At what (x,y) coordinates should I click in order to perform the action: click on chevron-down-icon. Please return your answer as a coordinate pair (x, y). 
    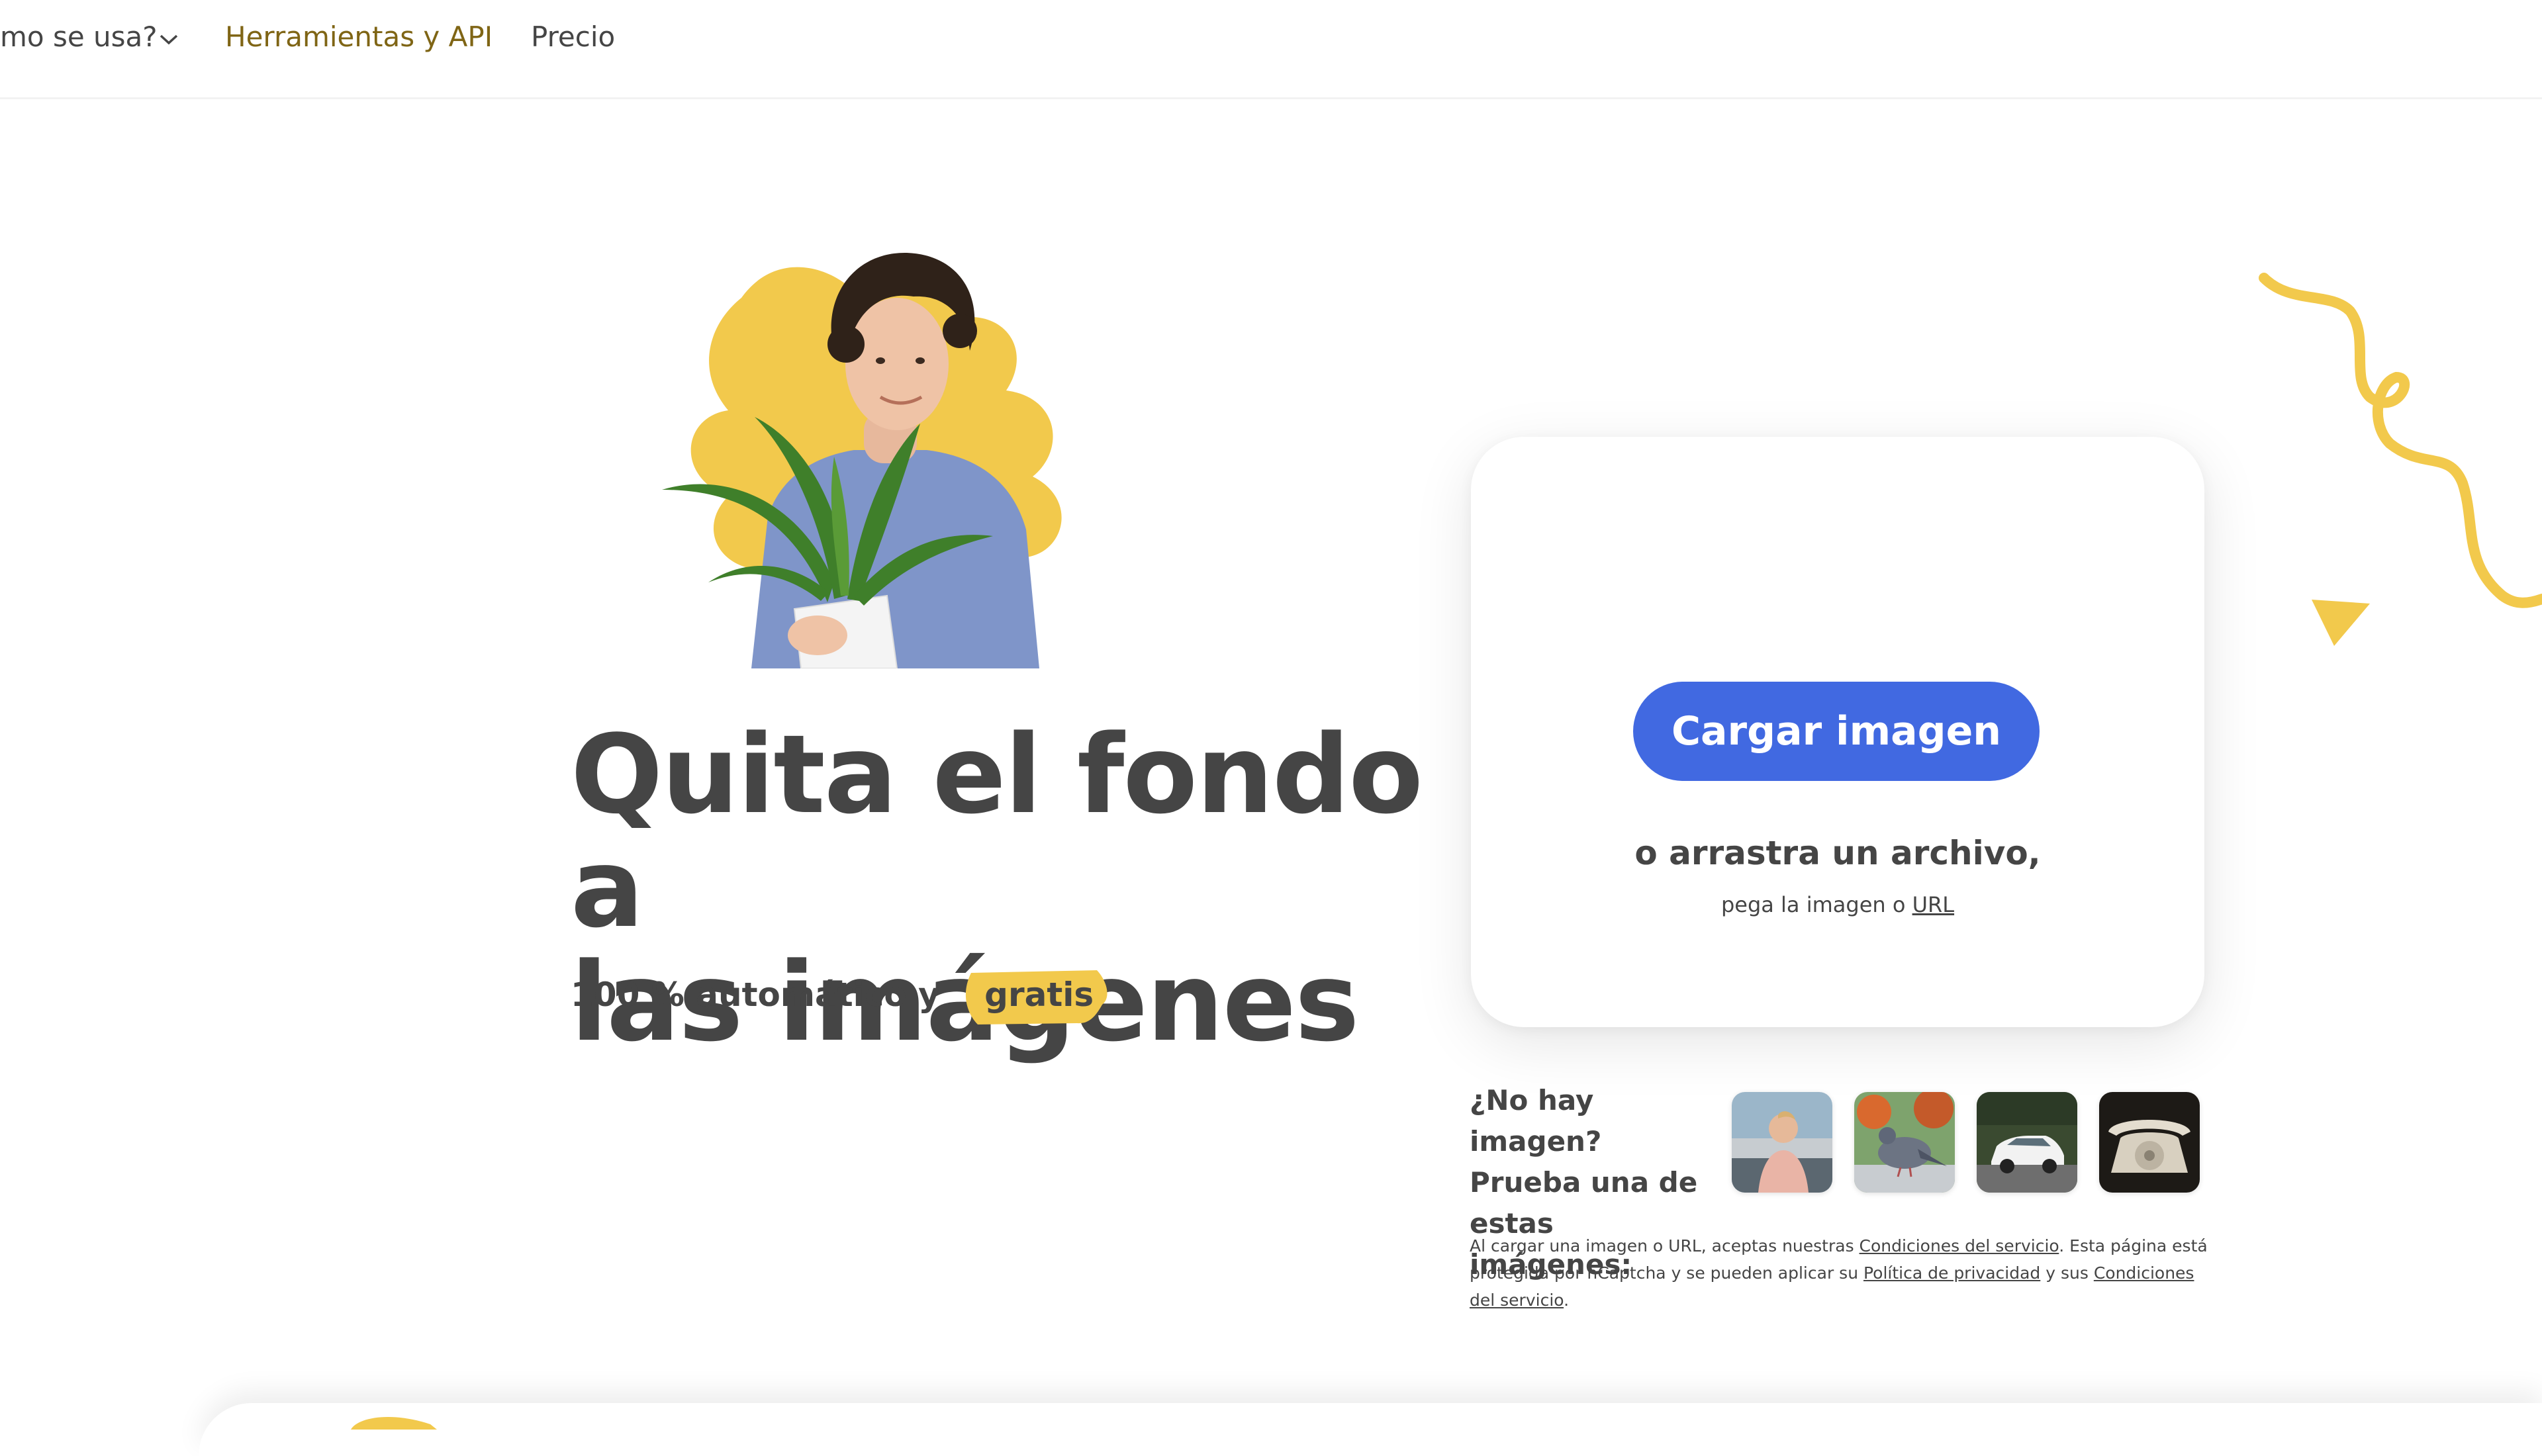
    Looking at the image, I should click on (169, 39).